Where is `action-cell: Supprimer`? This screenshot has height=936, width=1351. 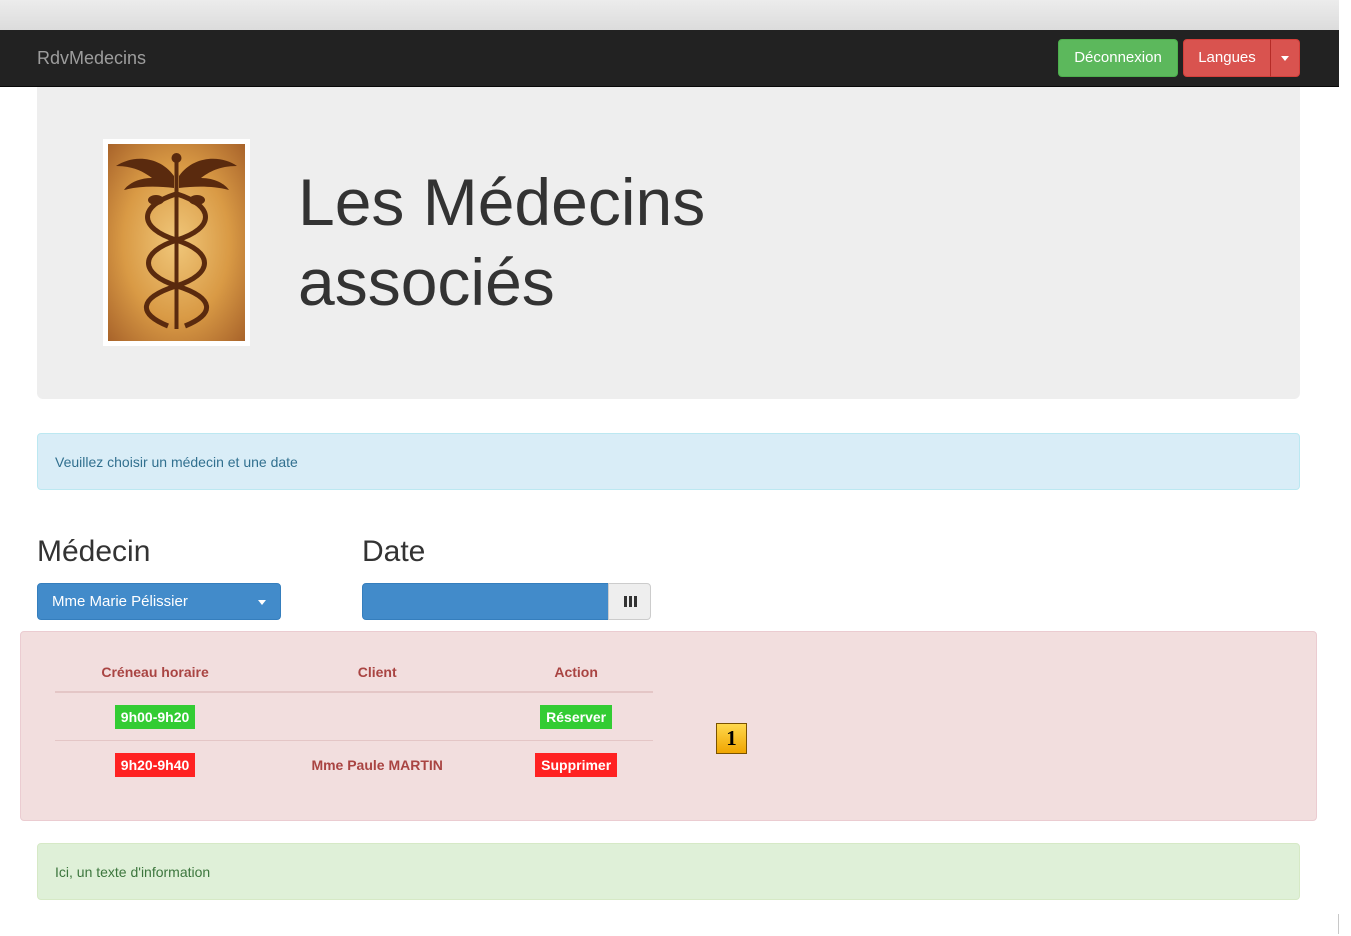
action-cell: Supprimer is located at coordinates (576, 764).